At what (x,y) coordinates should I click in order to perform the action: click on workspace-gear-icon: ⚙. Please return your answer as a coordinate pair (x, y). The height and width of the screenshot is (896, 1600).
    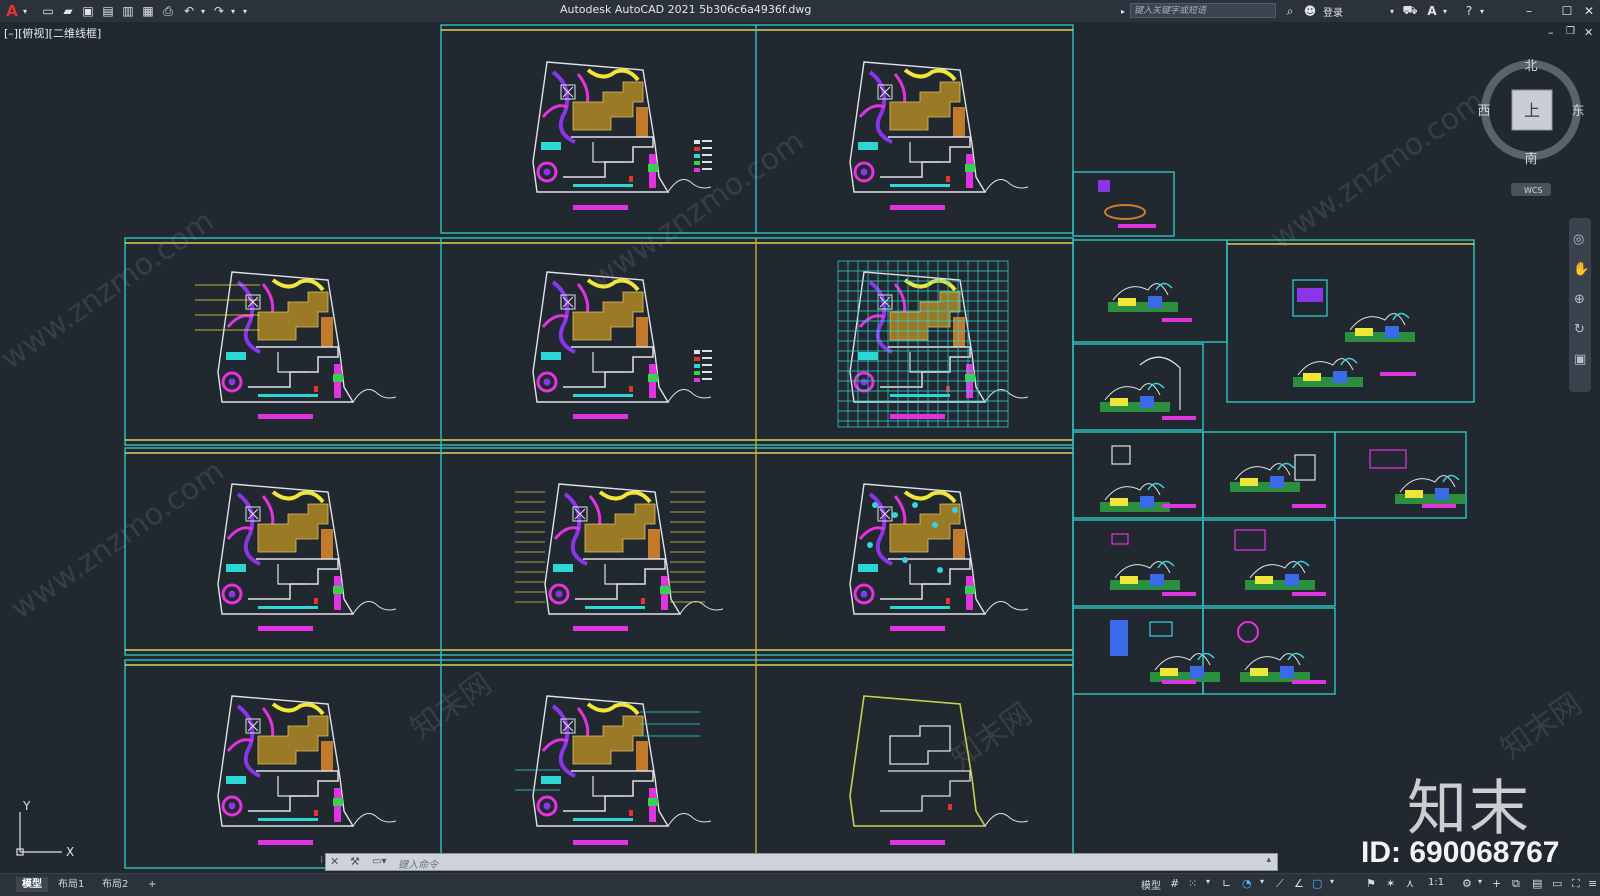
    Looking at the image, I should click on (1467, 883).